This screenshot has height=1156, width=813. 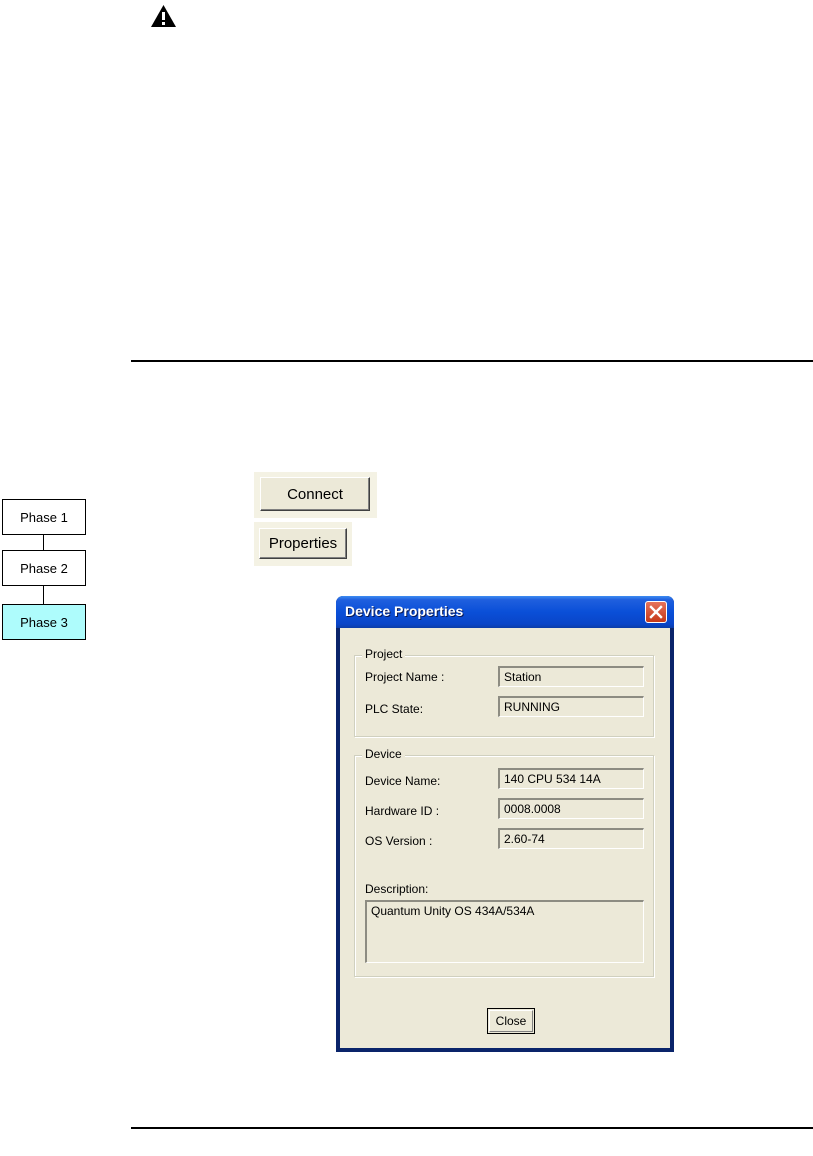 What do you see at coordinates (571, 706) in the screenshot?
I see `plc-state-field: RUNNING` at bounding box center [571, 706].